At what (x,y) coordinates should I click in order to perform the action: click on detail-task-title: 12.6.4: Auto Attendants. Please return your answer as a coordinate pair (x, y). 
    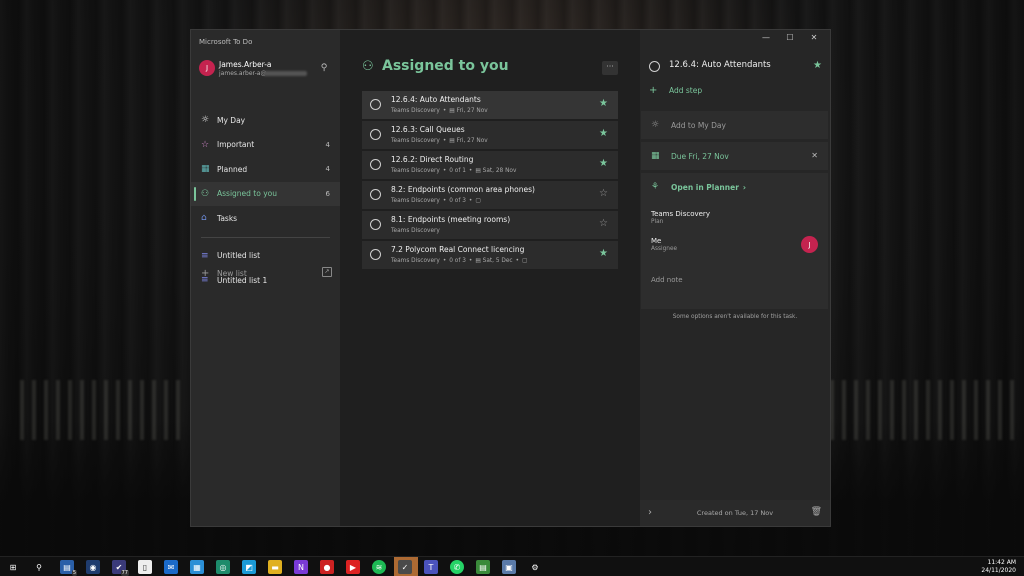
    Looking at the image, I should click on (720, 65).